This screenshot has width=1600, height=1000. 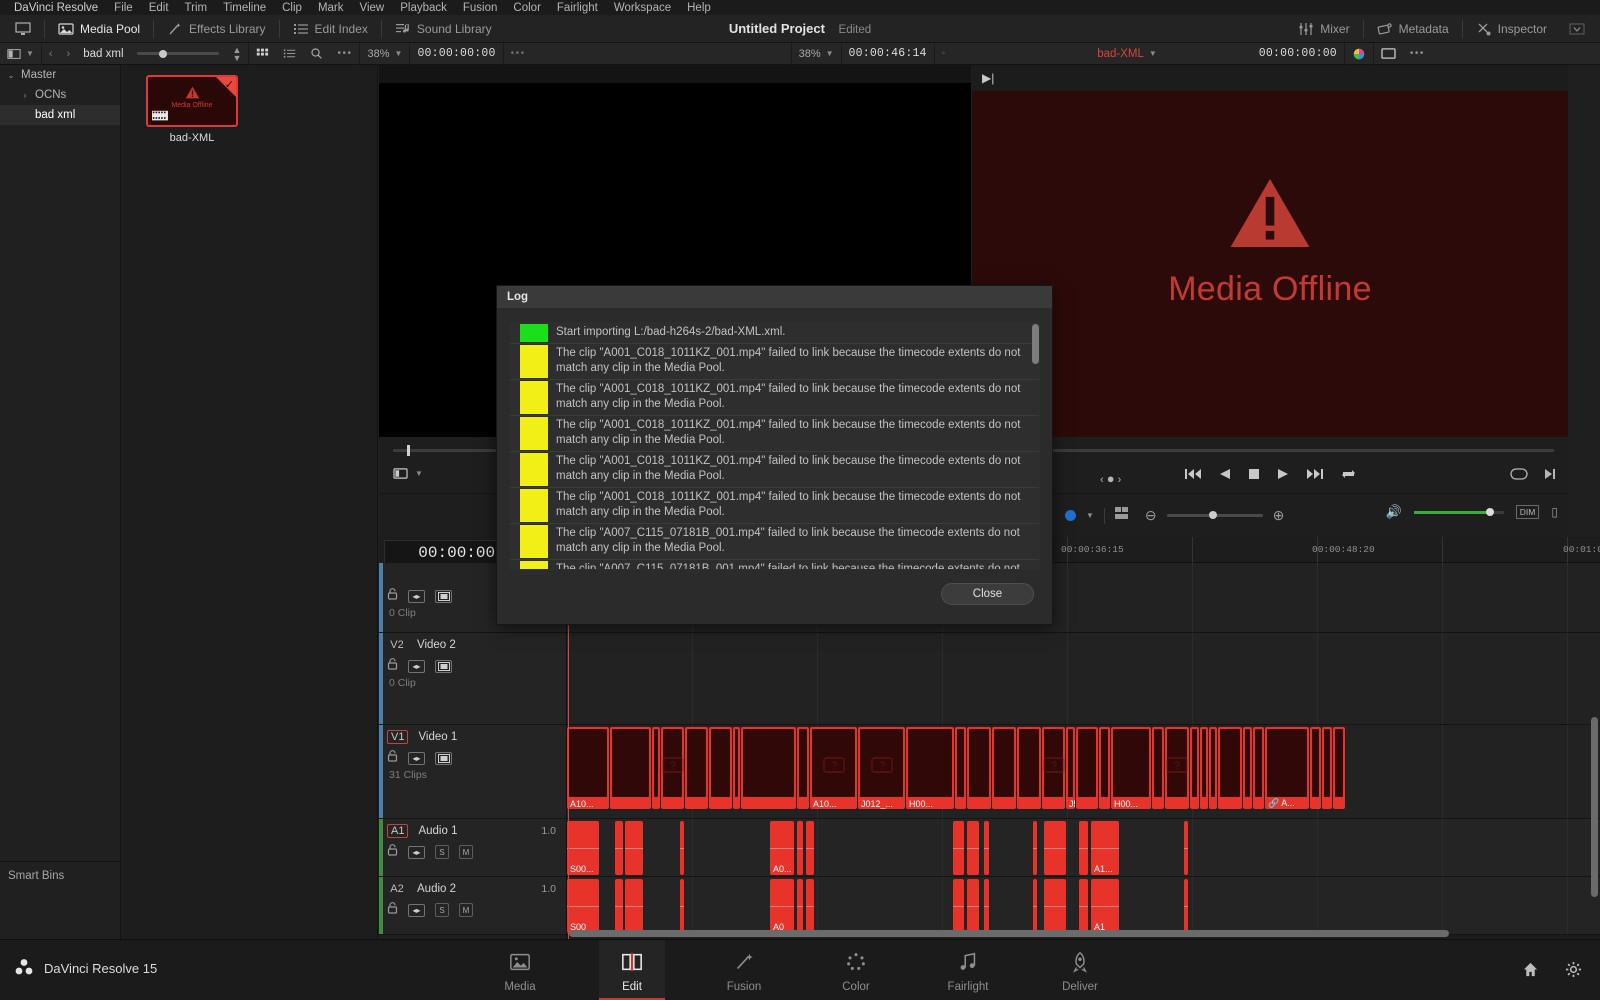 I want to click on menu-item-file: File, so click(x=123, y=8).